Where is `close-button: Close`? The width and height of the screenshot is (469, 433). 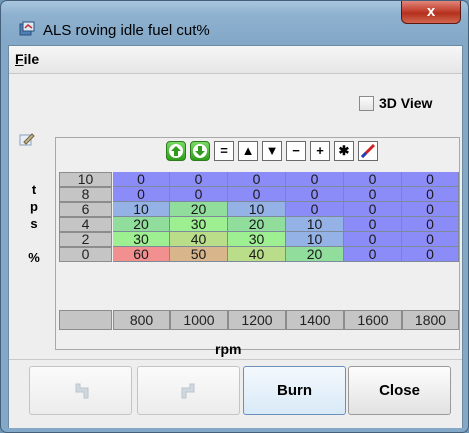 close-button: Close is located at coordinates (399, 390).